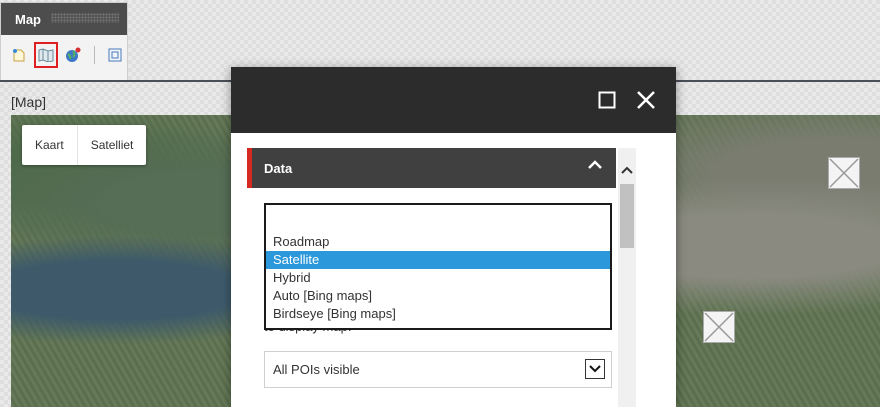  What do you see at coordinates (278, 168) in the screenshot?
I see `section-title: Data` at bounding box center [278, 168].